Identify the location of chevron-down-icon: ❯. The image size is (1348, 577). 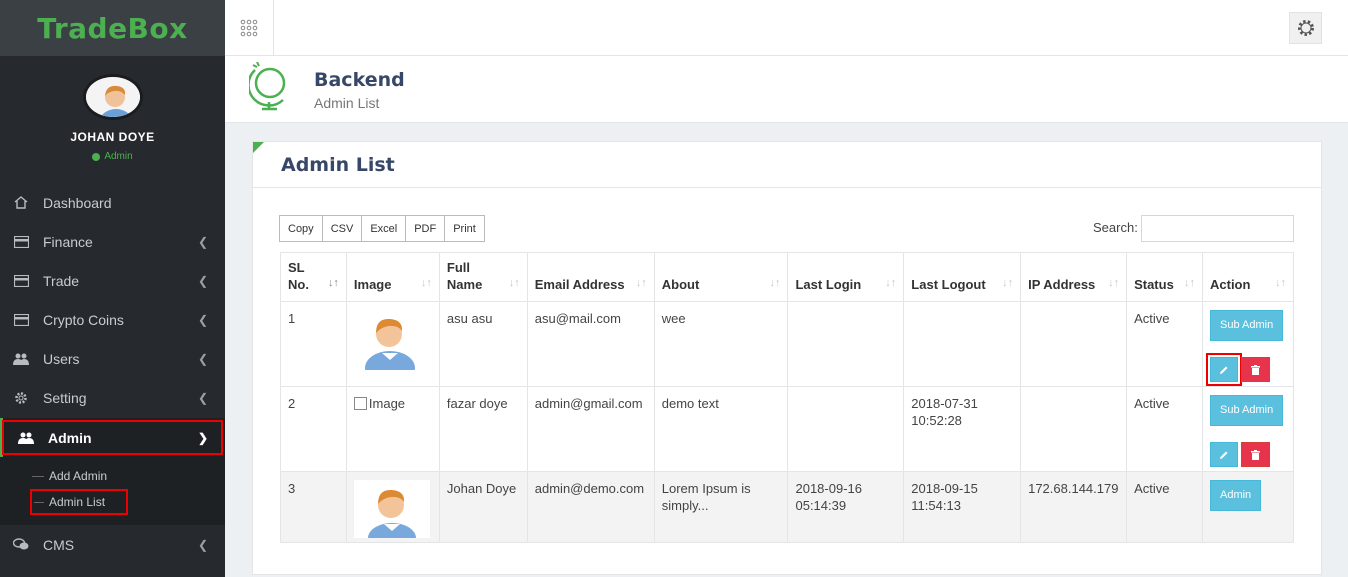
(202, 437).